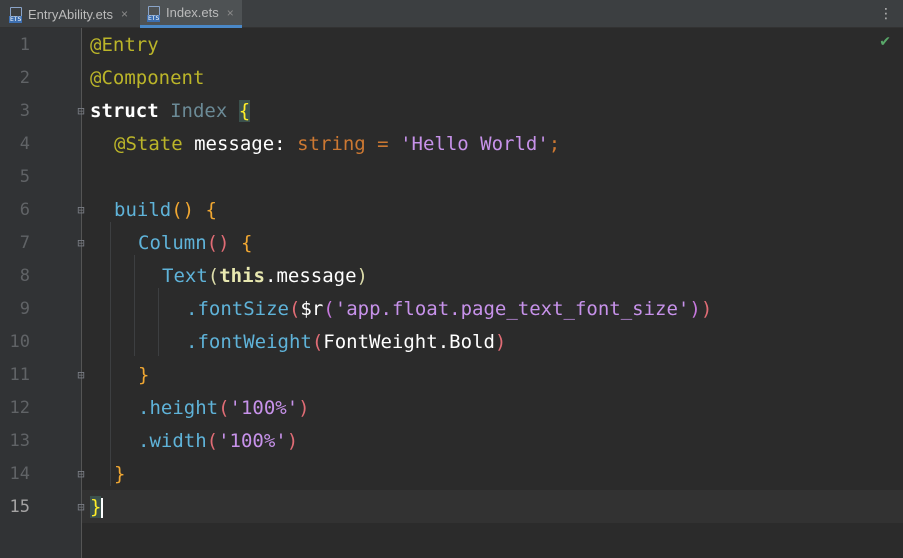 This screenshot has width=903, height=558. I want to click on enum-member-token: Bold, so click(472, 342).